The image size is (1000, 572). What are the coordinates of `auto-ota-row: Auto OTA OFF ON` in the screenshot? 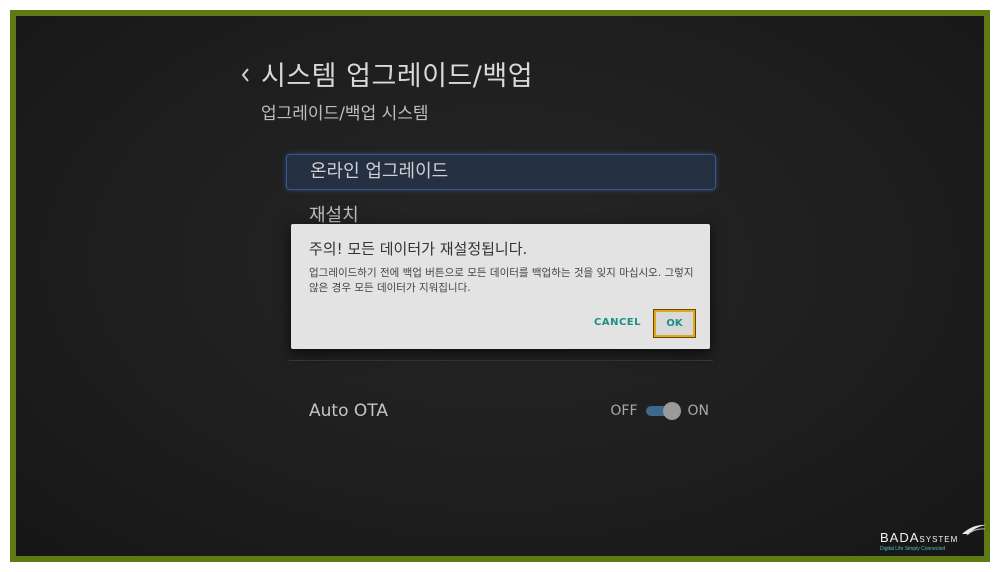 It's located at (509, 411).